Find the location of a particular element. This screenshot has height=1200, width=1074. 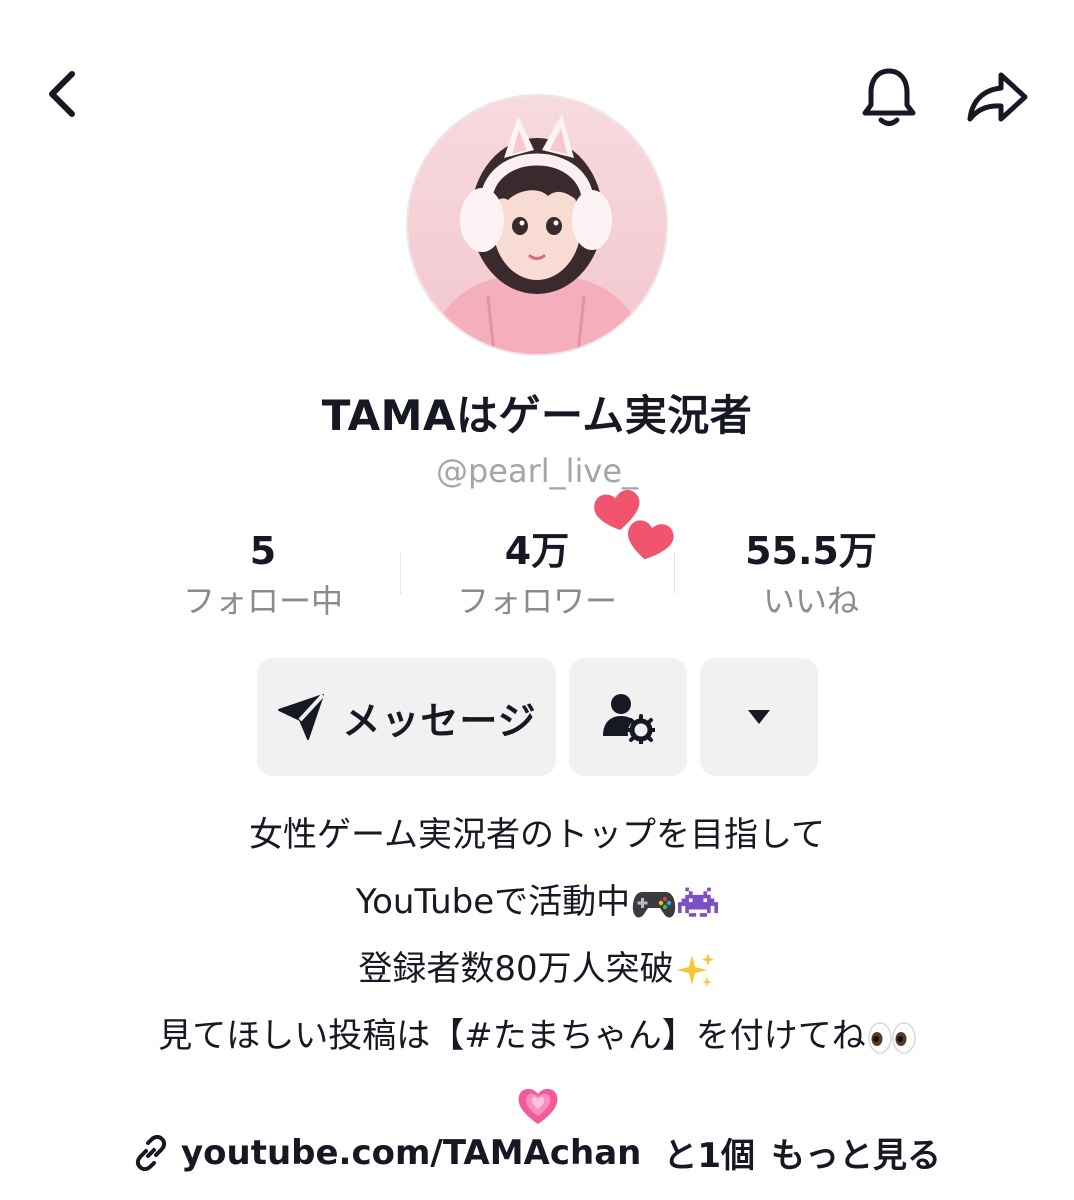

bio-line: 登録者数80万人突破 is located at coordinates (537, 969).